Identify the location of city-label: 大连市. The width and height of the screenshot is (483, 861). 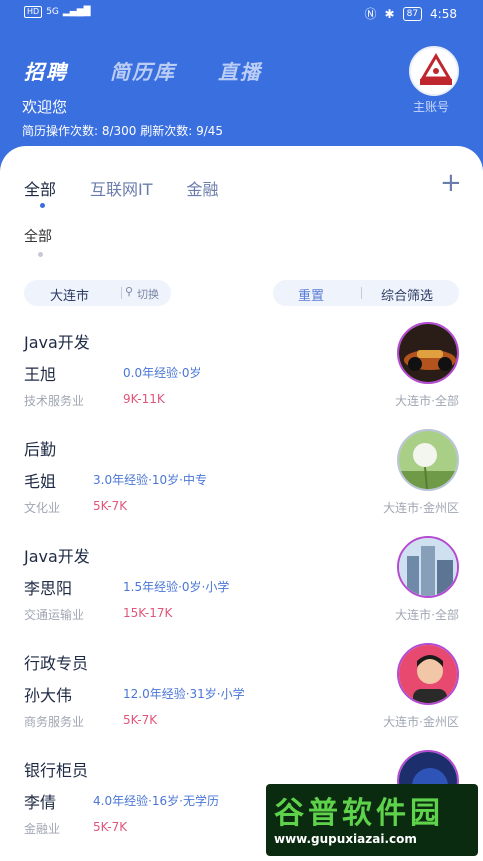
(70, 296).